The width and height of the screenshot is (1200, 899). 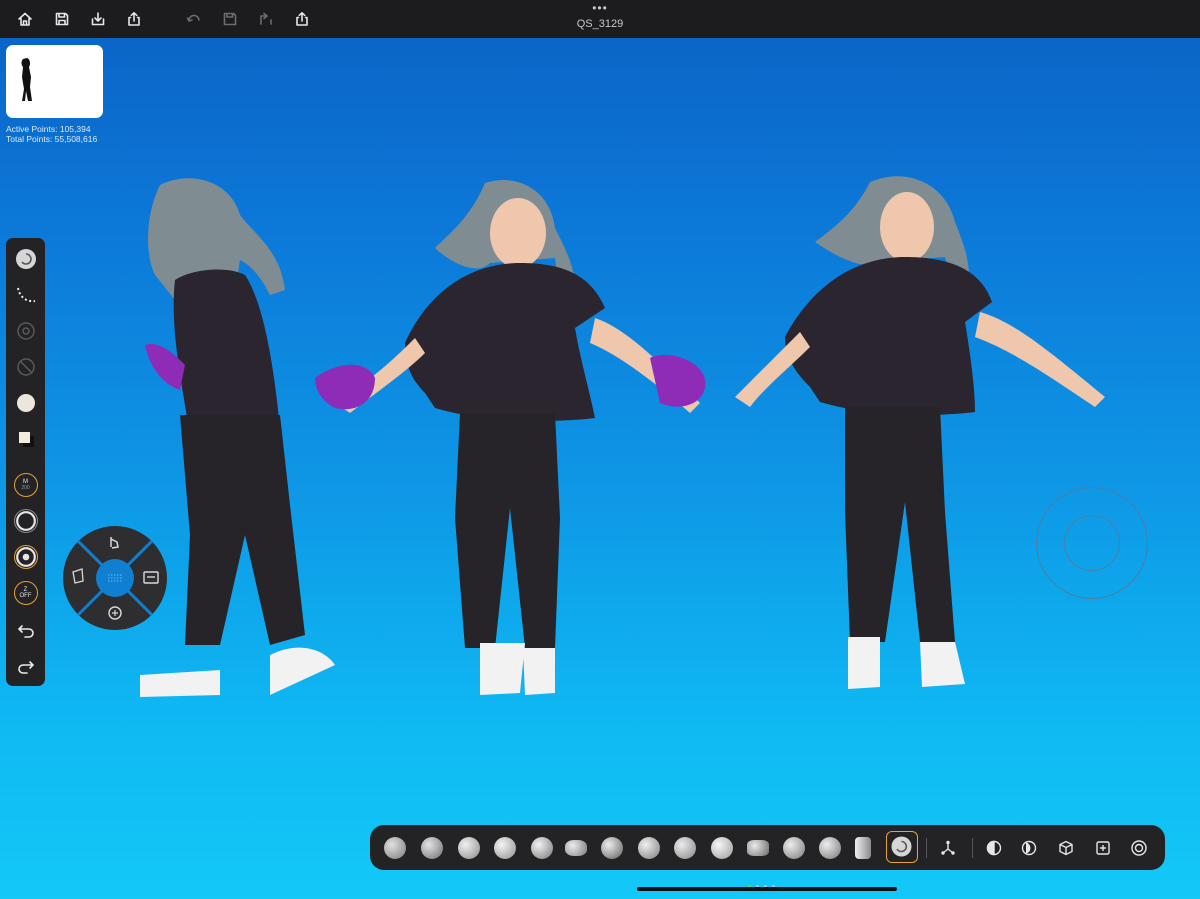 I want to click on top-bar: ••• QS_3129, so click(x=600, y=19).